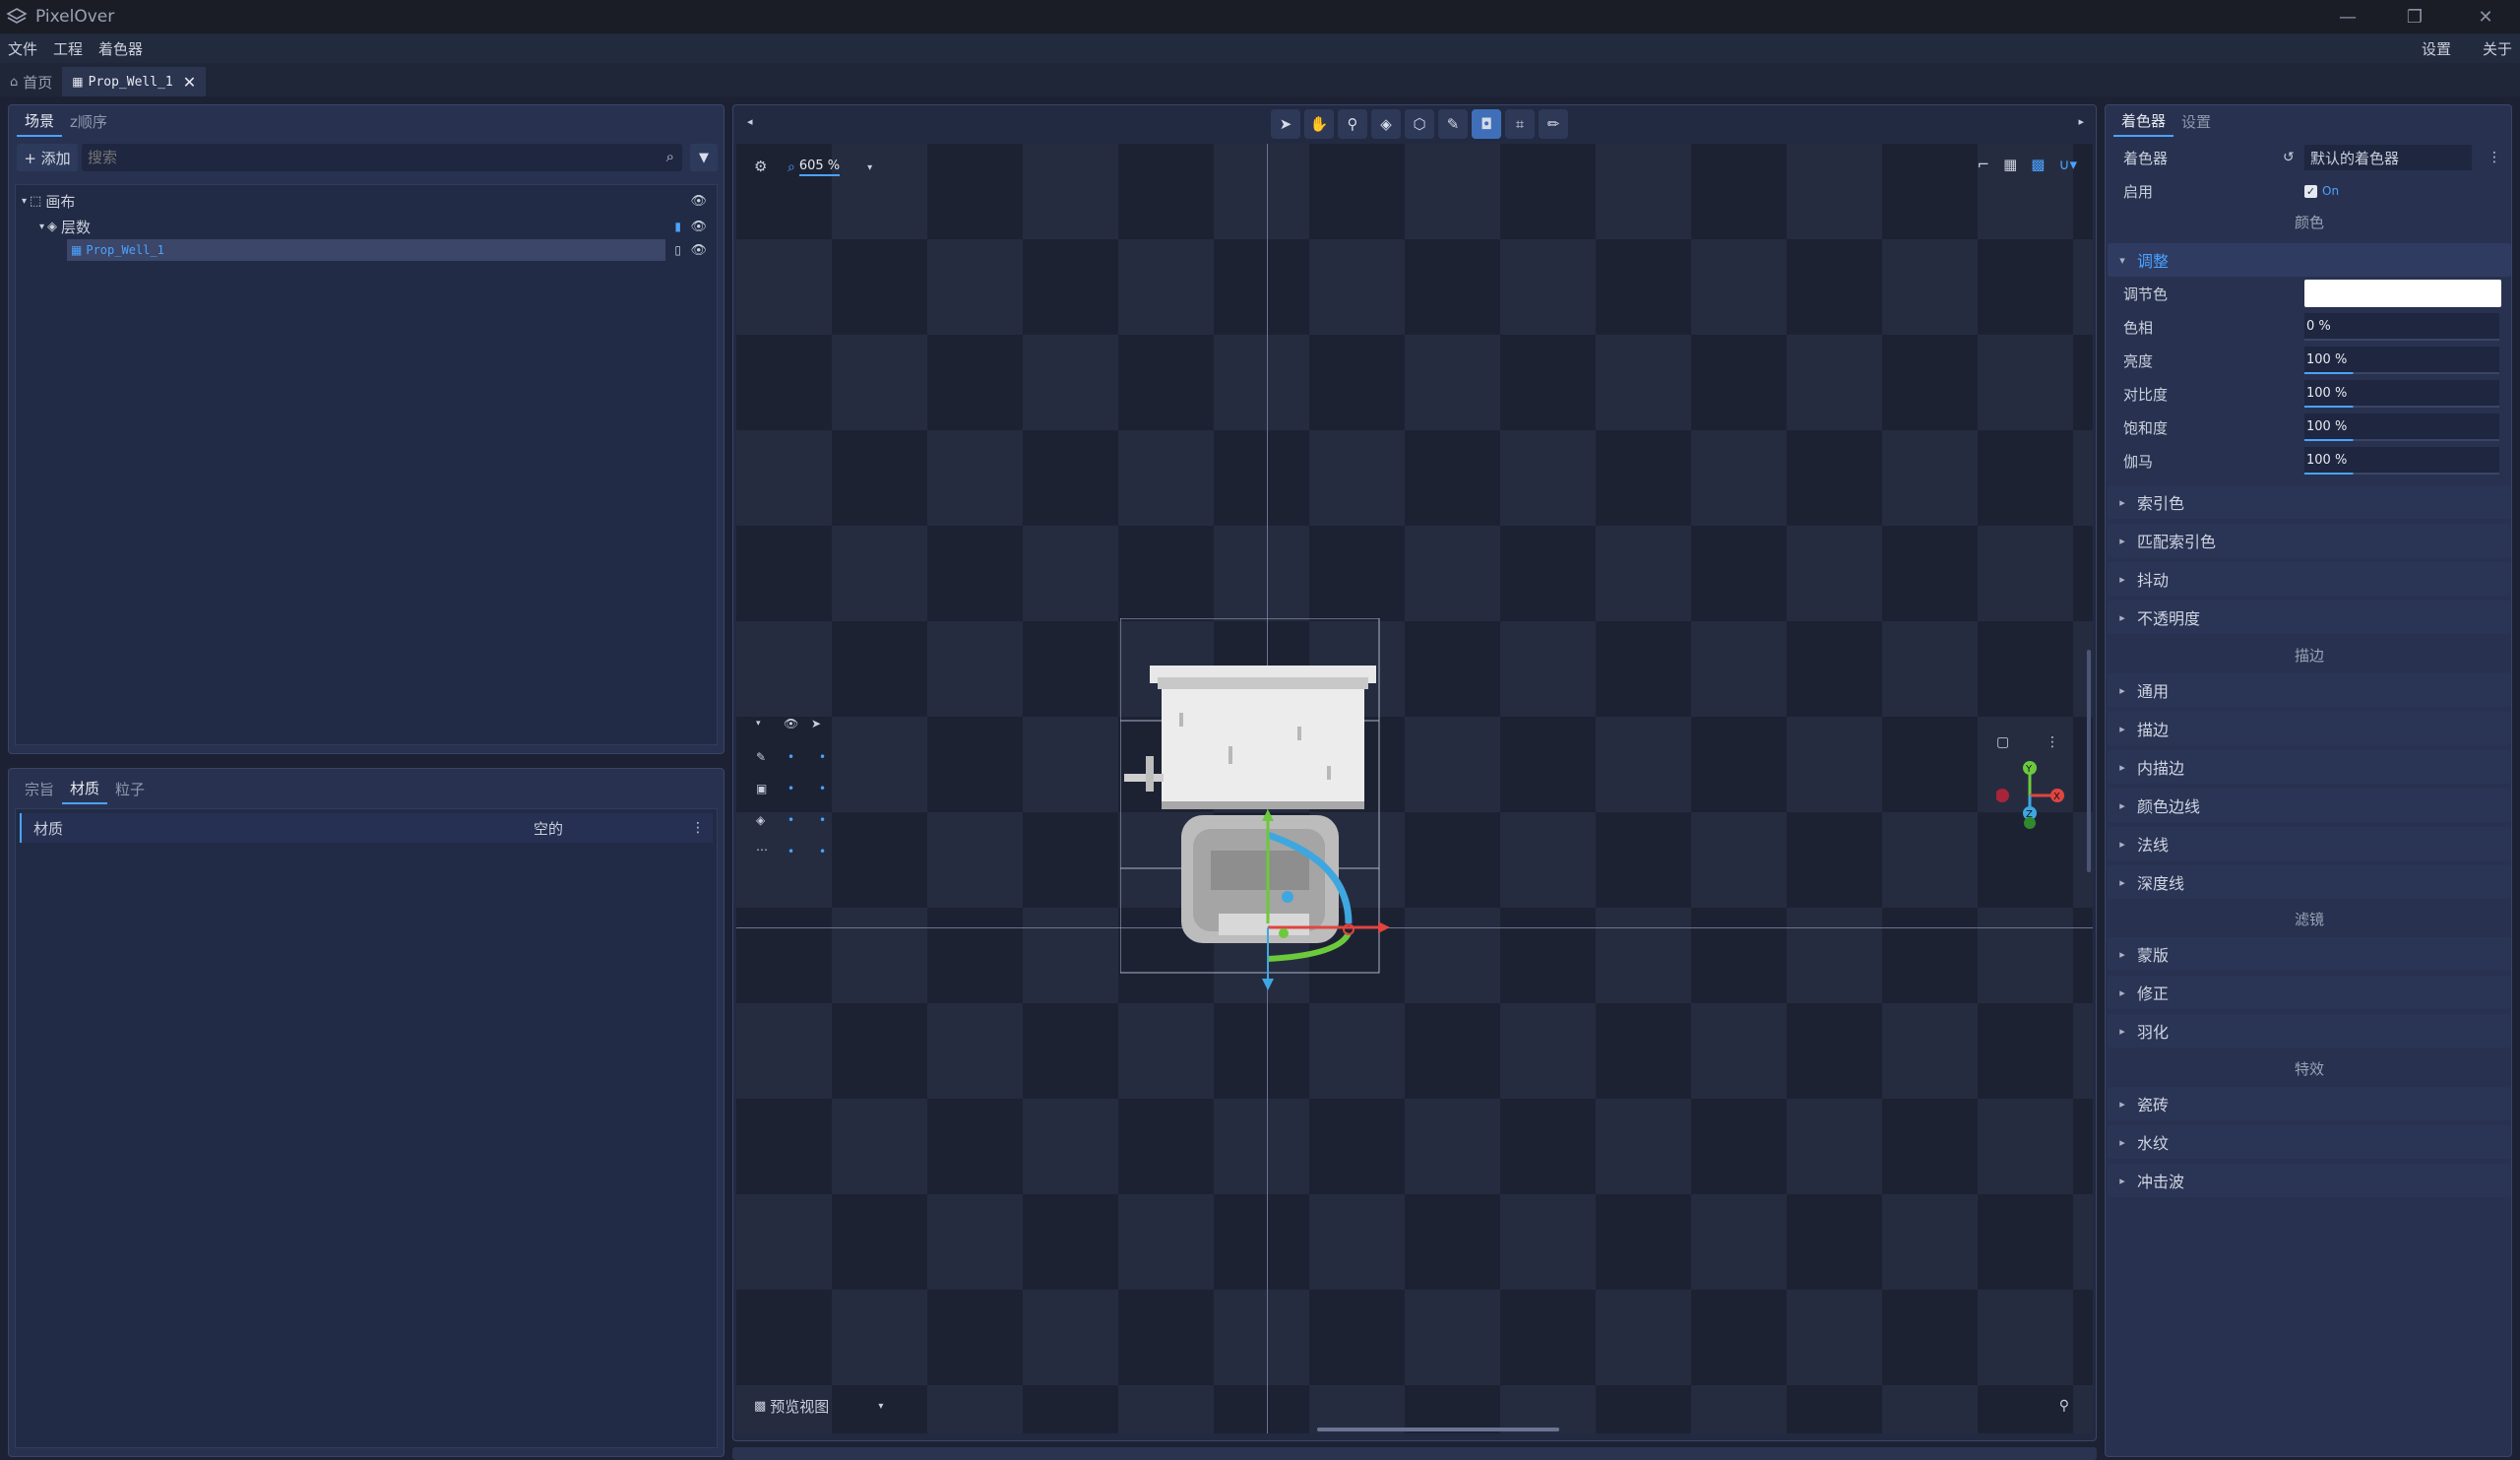 This screenshot has width=2520, height=1460. What do you see at coordinates (2309, 1030) in the screenshot?
I see `section-feather: ▸ 羽化` at bounding box center [2309, 1030].